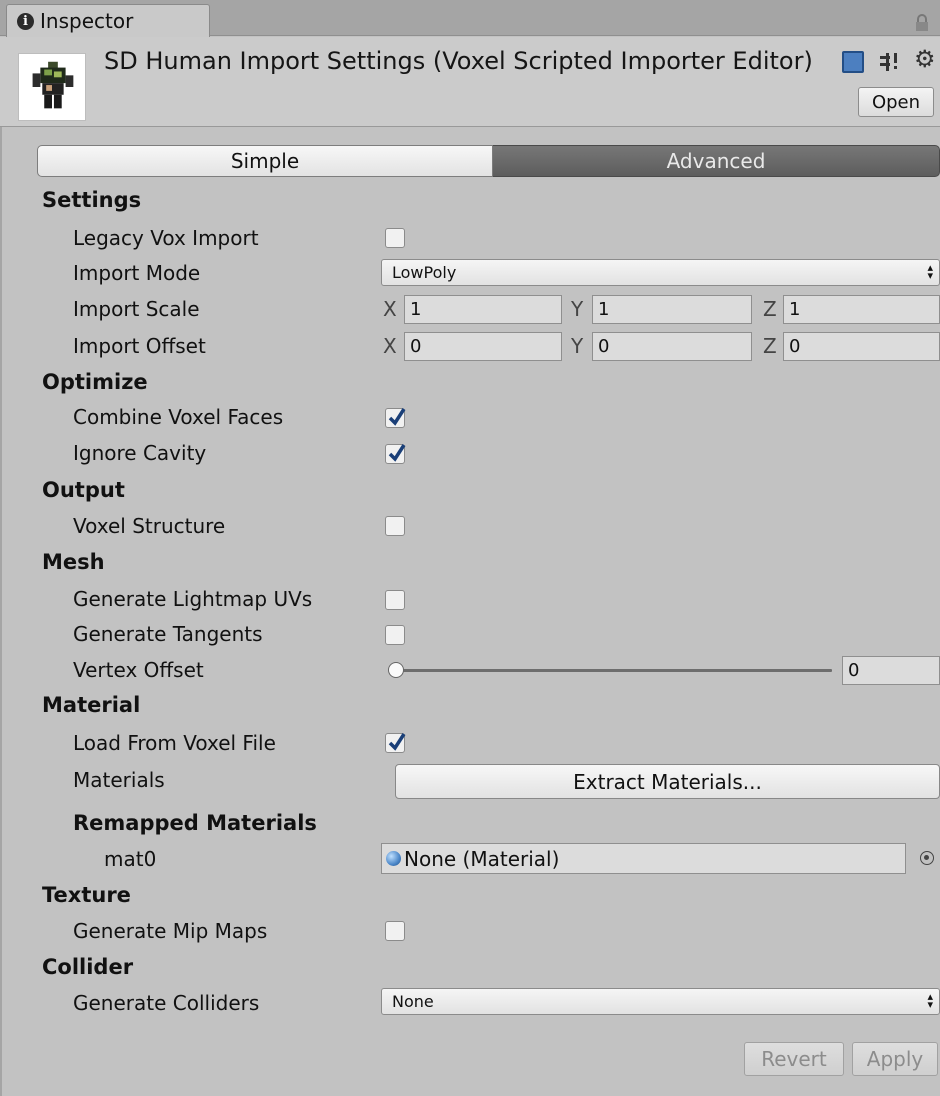 The height and width of the screenshot is (1096, 940). I want to click on load-from-voxel-file-checkbox, so click(395, 743).